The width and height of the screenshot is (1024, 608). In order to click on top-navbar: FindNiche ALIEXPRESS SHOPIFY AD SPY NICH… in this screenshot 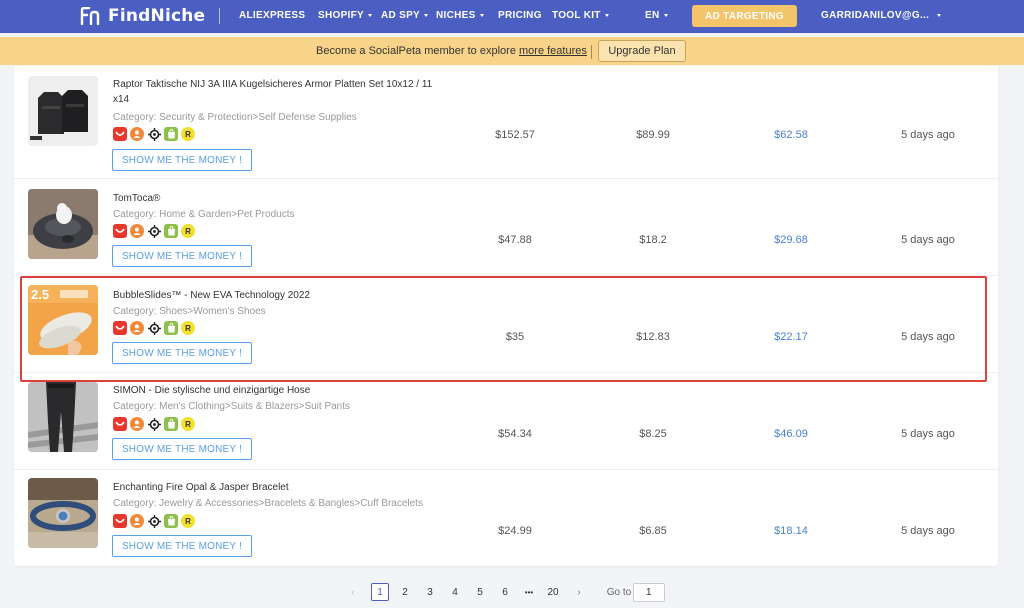, I will do `click(512, 16)`.